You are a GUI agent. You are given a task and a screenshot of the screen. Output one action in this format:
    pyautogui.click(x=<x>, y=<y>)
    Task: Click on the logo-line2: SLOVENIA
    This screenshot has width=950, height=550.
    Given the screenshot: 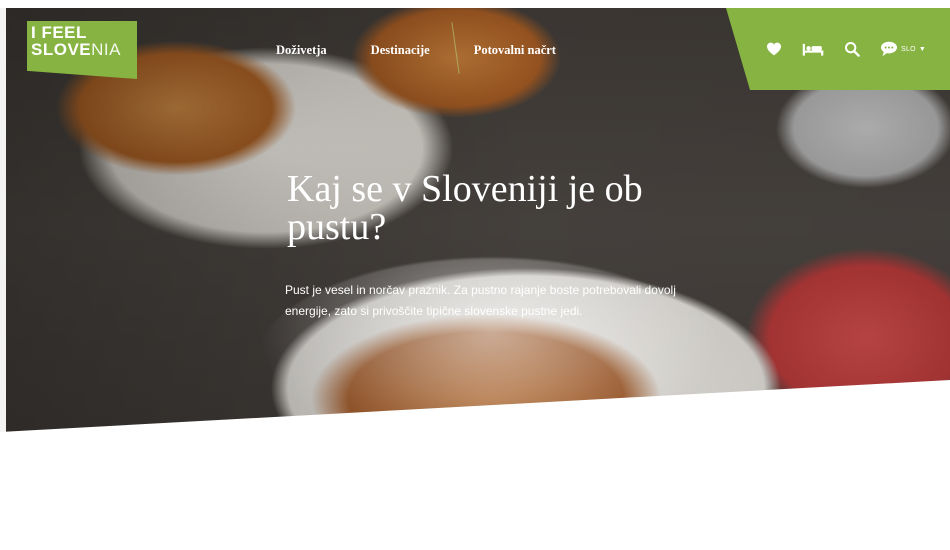 What is the action you would take?
    pyautogui.click(x=76, y=50)
    